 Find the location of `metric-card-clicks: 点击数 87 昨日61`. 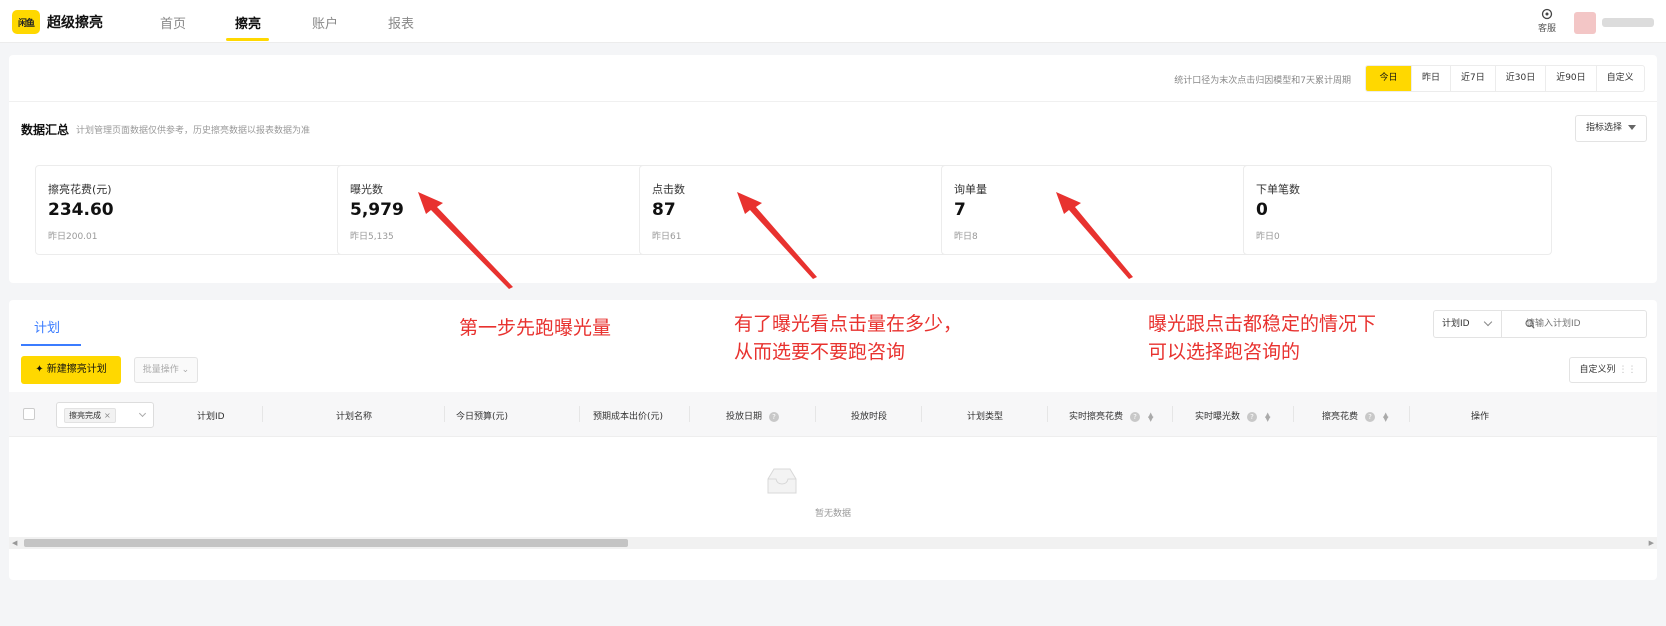

metric-card-clicks: 点击数 87 昨日61 is located at coordinates (793, 210).